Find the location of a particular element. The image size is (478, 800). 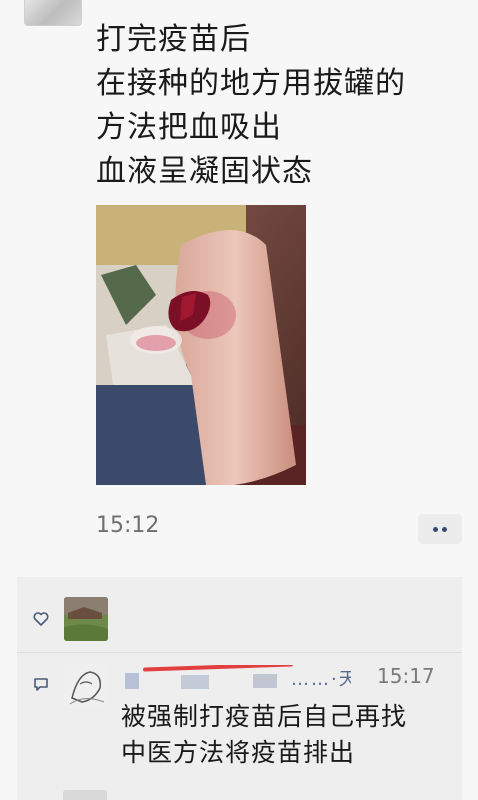

comment-text: 被强制打疫苗后自己再找 中医方法将疫苗排出 is located at coordinates (291, 735).